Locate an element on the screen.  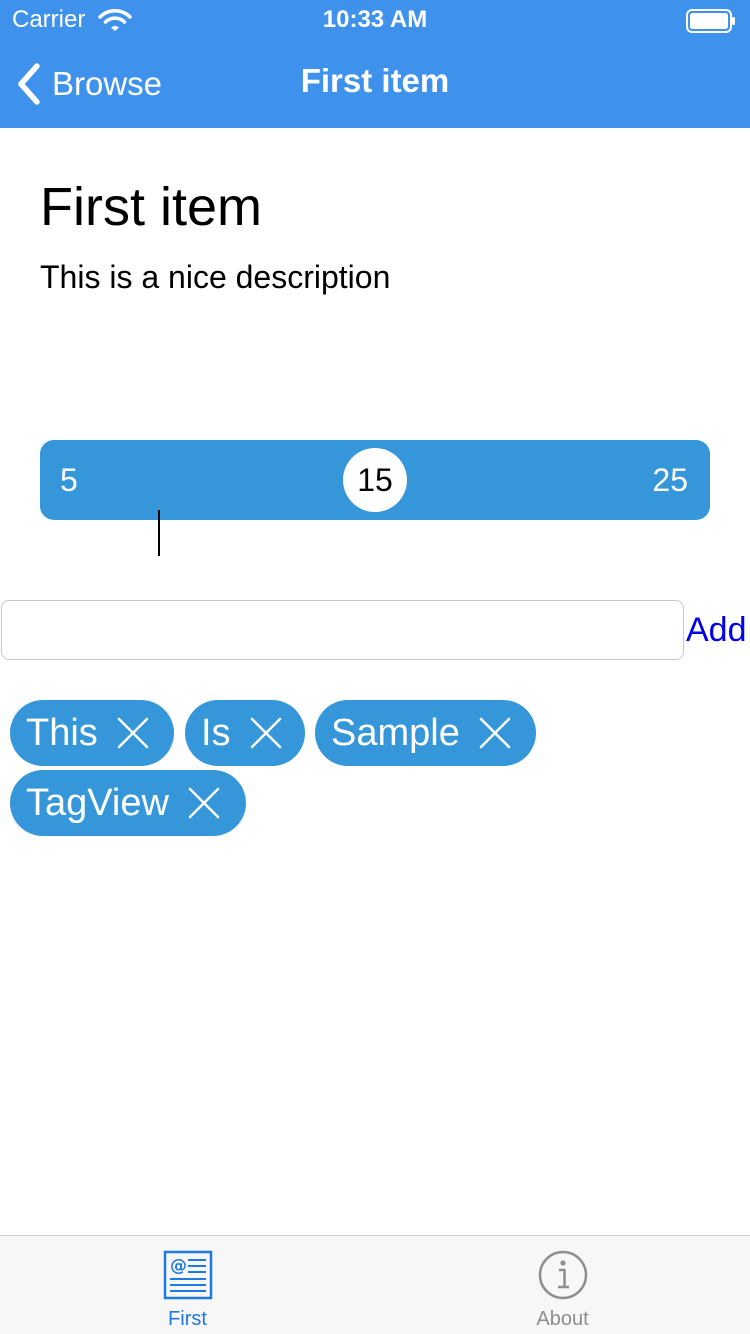
info-icon is located at coordinates (563, 1275).